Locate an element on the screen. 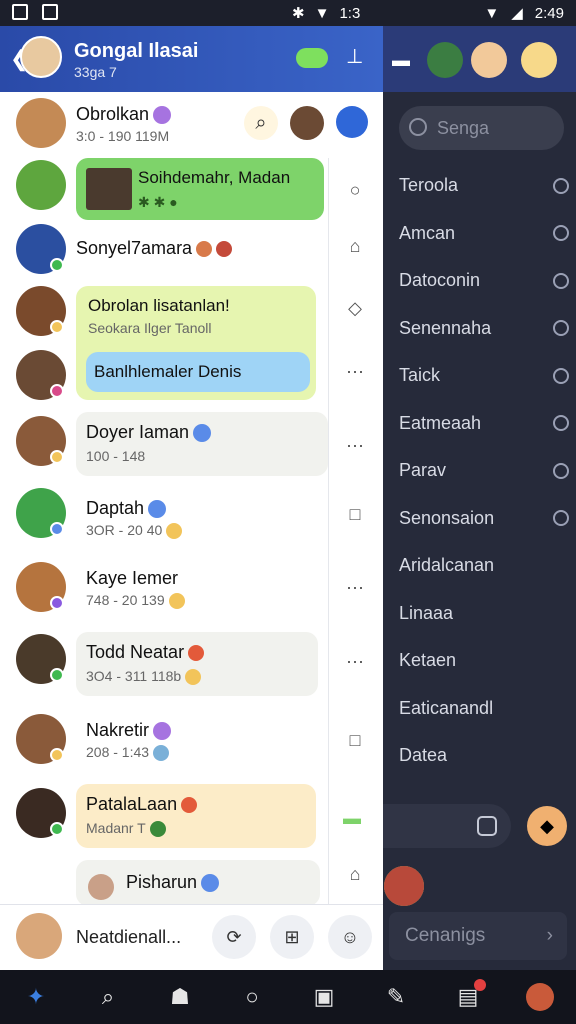 The width and height of the screenshot is (576, 1024). dark-menu-item: Eaticanandl is located at coordinates (484, 709).